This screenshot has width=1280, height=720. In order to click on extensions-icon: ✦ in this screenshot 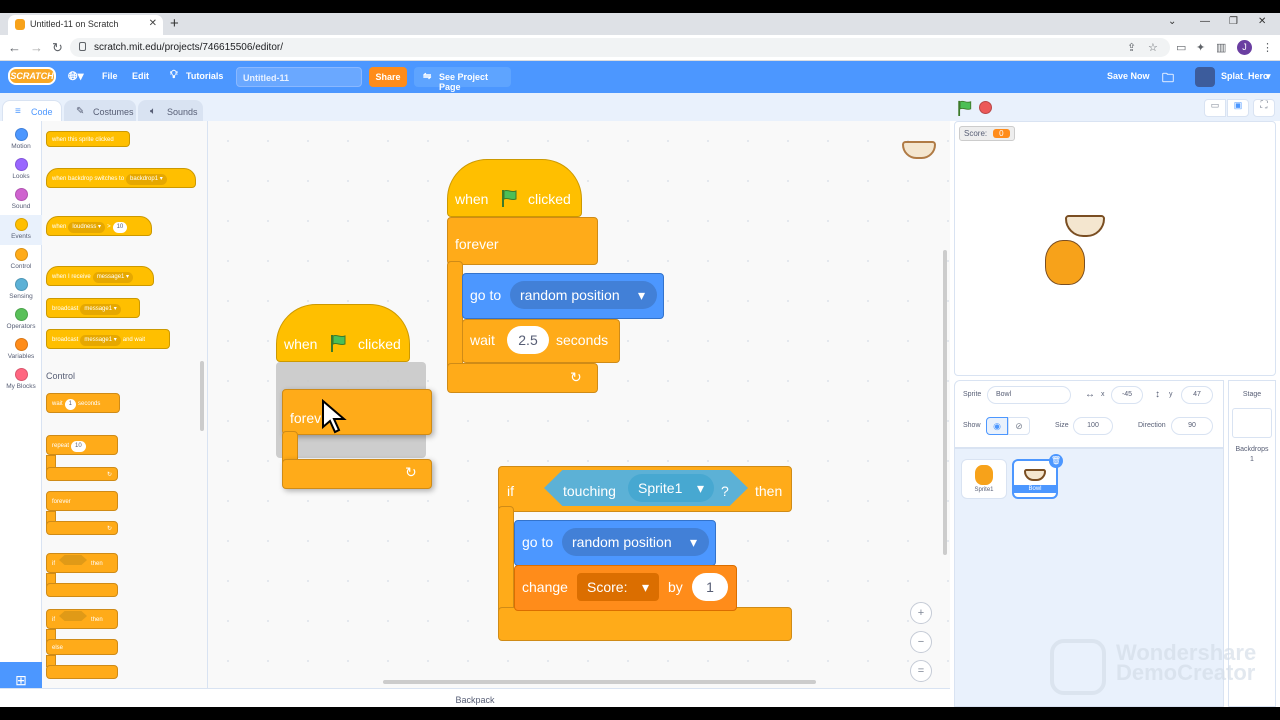, I will do `click(1200, 47)`.